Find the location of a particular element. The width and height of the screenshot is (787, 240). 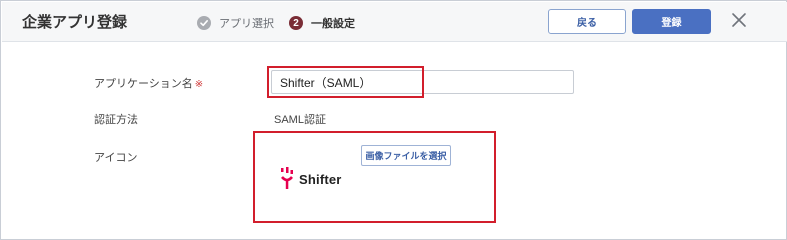

step-app-select: アプリ選択 is located at coordinates (235, 23).